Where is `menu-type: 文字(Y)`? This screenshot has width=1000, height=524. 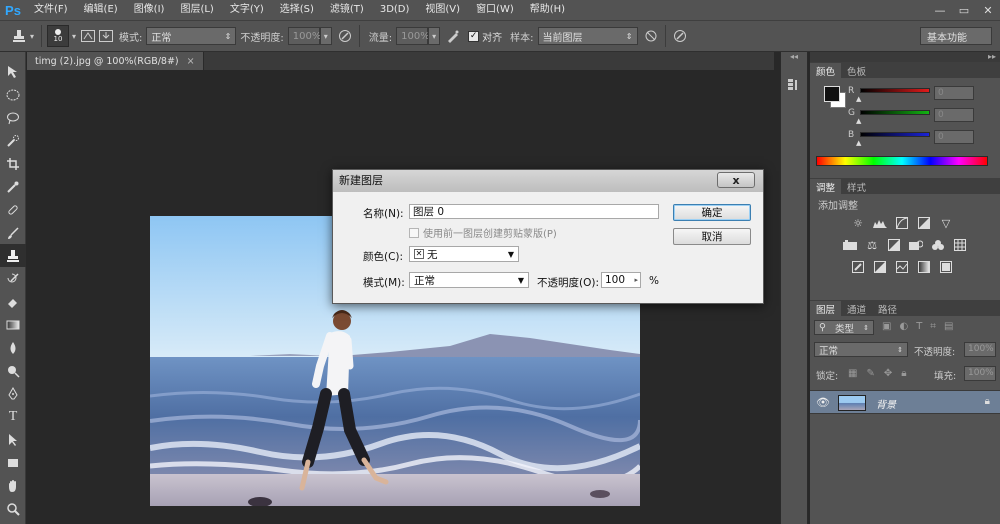 menu-type: 文字(Y) is located at coordinates (247, 10).